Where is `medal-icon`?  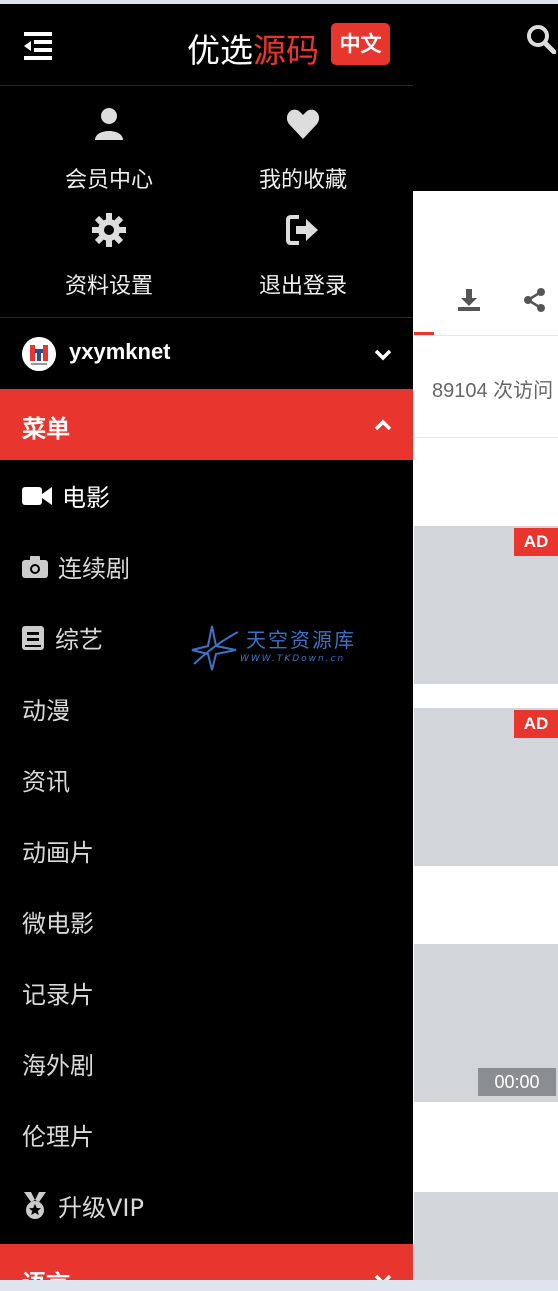 medal-icon is located at coordinates (35, 1205).